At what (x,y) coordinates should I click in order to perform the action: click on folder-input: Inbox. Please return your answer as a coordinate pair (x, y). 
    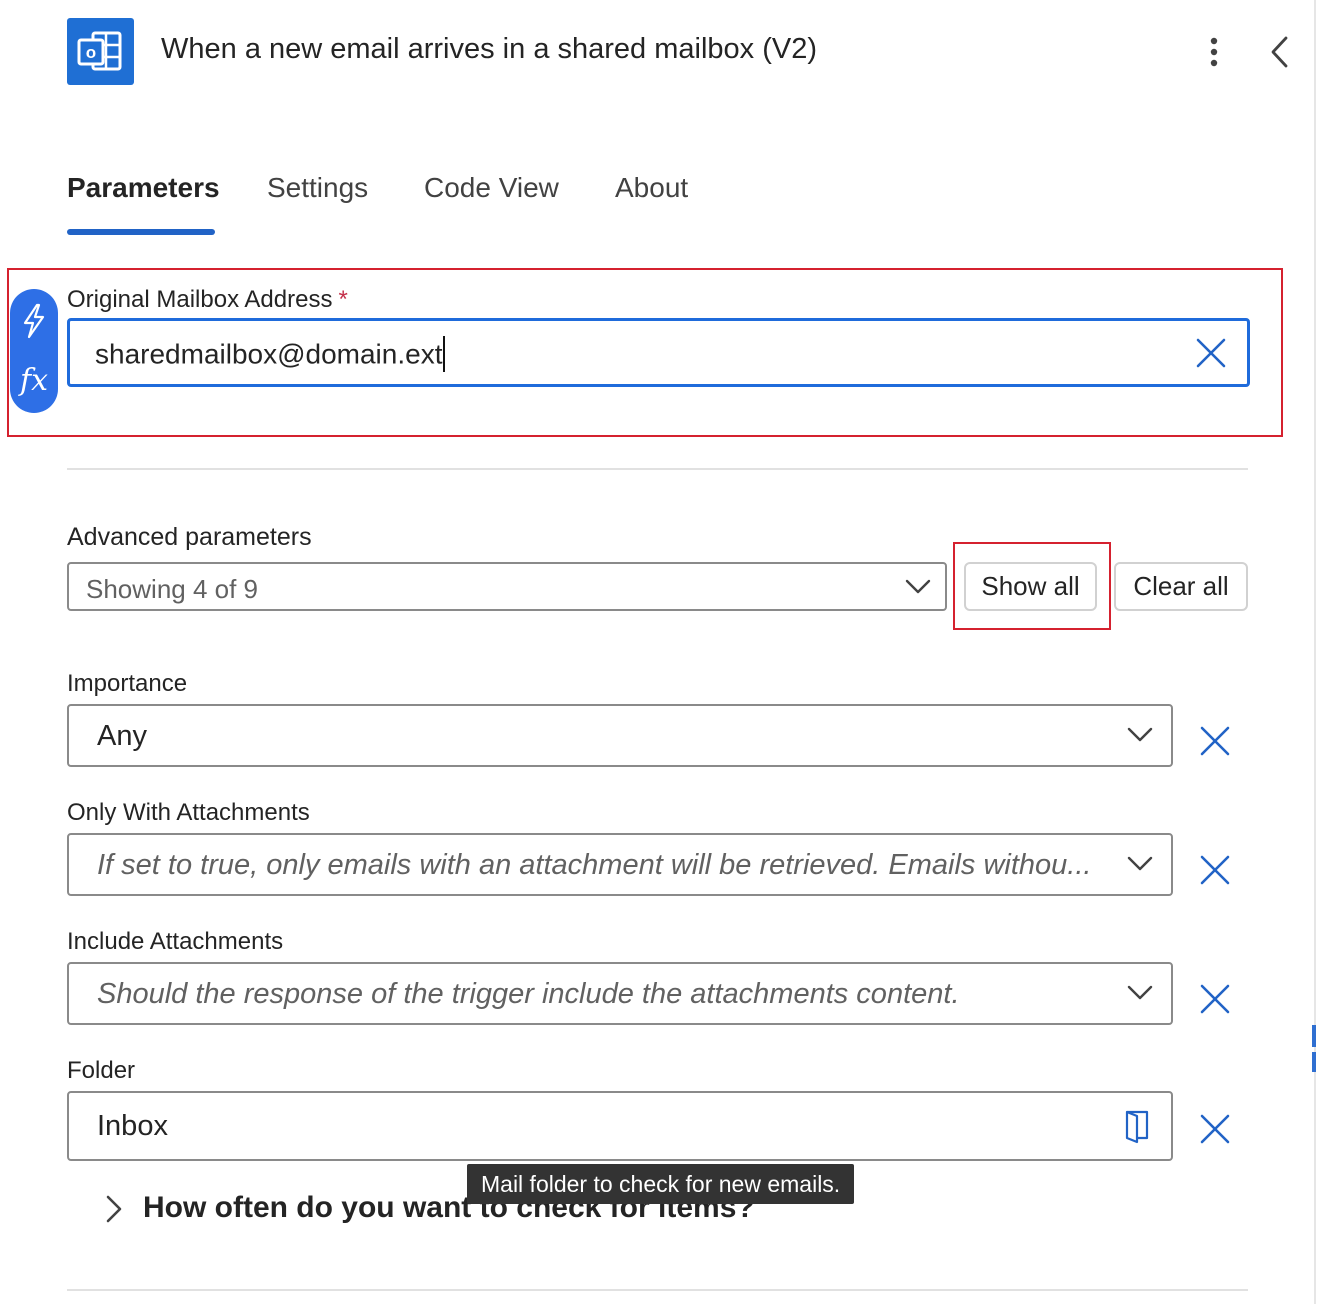
    Looking at the image, I should click on (620, 1126).